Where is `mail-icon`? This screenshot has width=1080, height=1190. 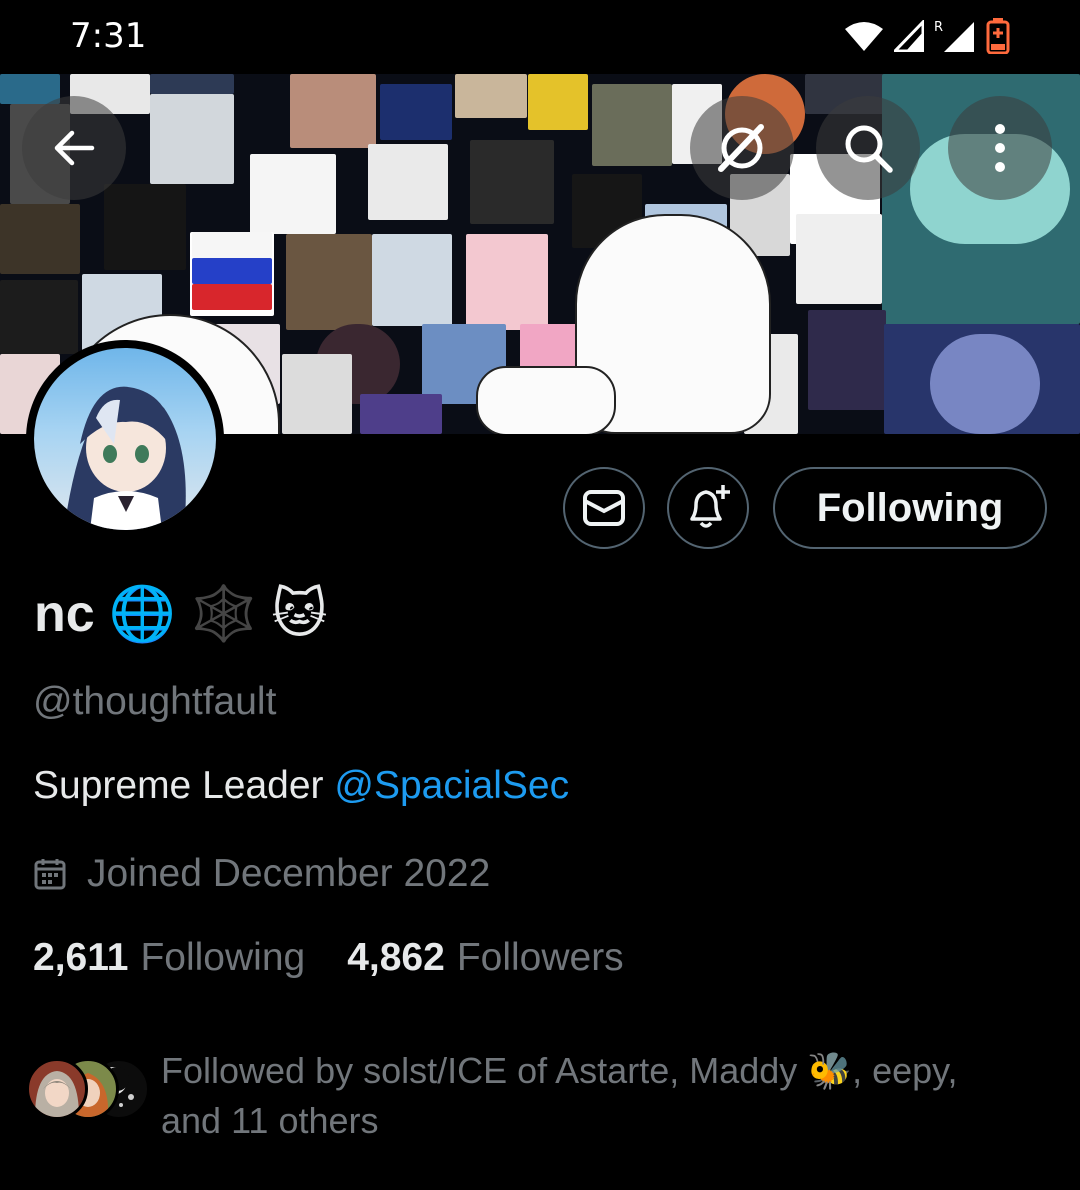
mail-icon is located at coordinates (604, 508).